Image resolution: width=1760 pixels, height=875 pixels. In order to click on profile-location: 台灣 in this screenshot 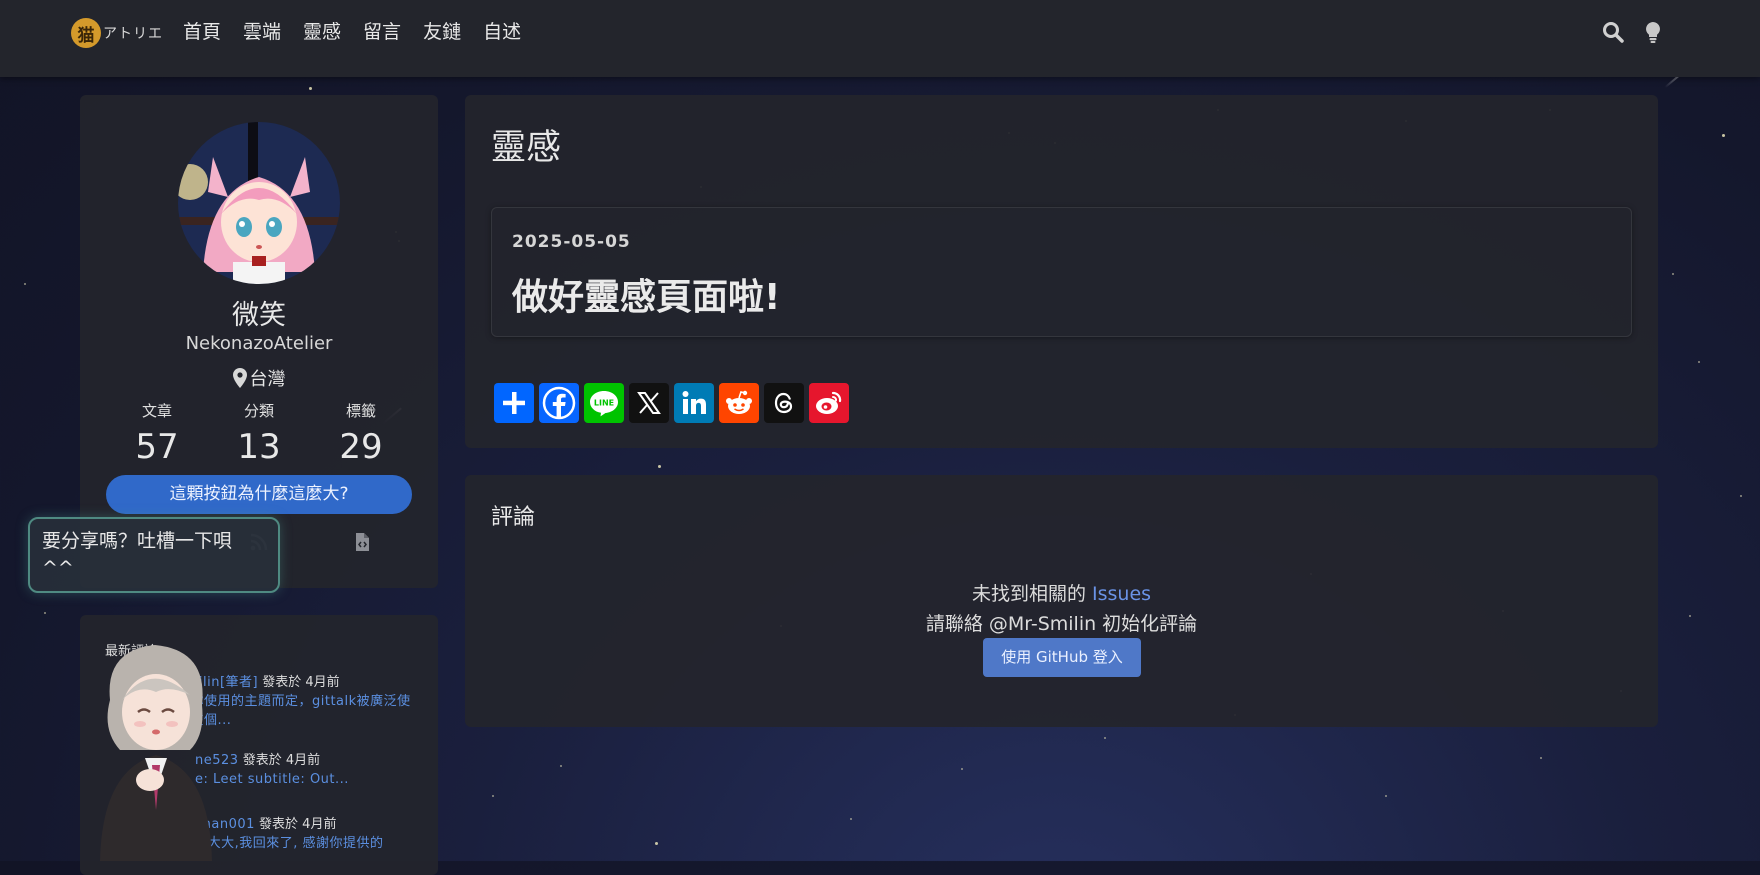, I will do `click(259, 378)`.